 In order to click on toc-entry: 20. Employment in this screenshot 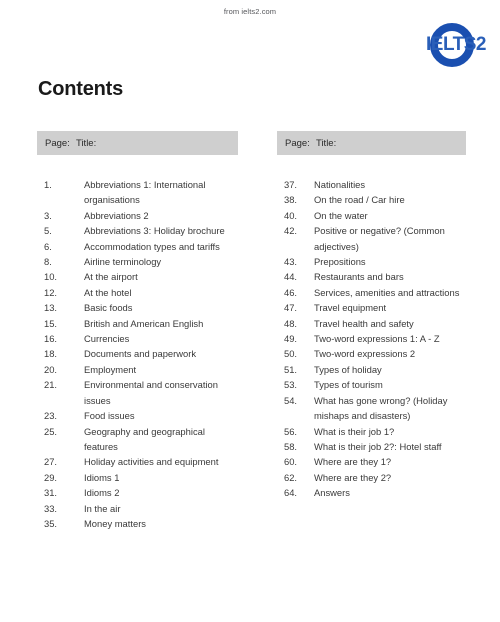, I will do `click(137, 369)`.